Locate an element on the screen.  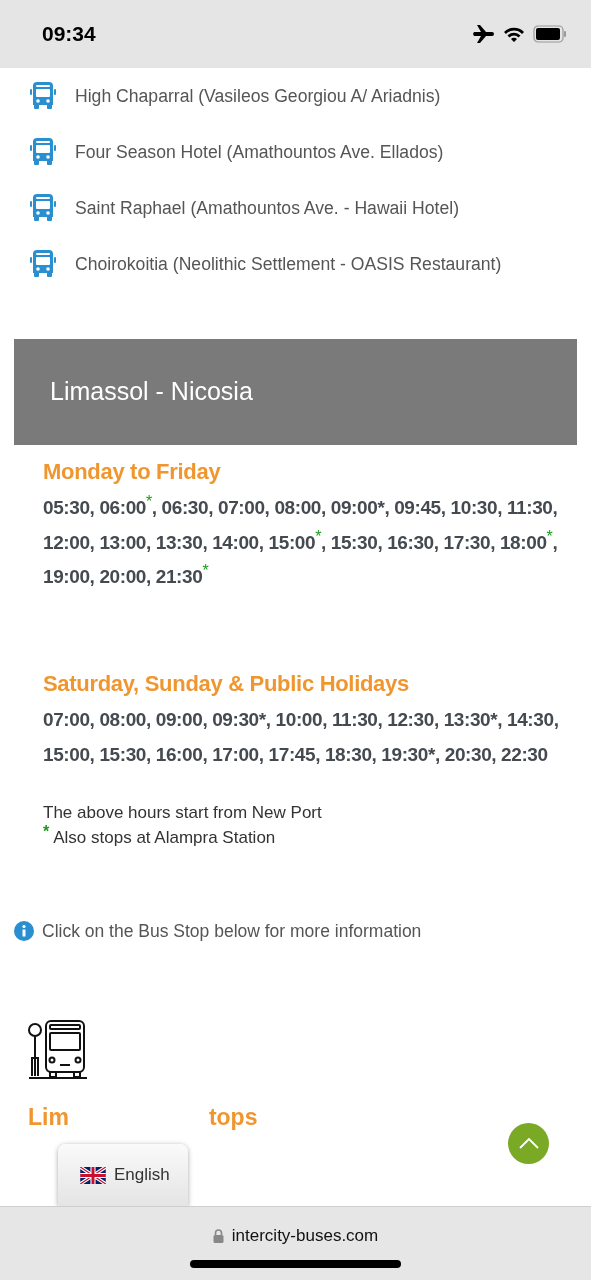
route-title: Limassol - Nicosia is located at coordinates (151, 392).